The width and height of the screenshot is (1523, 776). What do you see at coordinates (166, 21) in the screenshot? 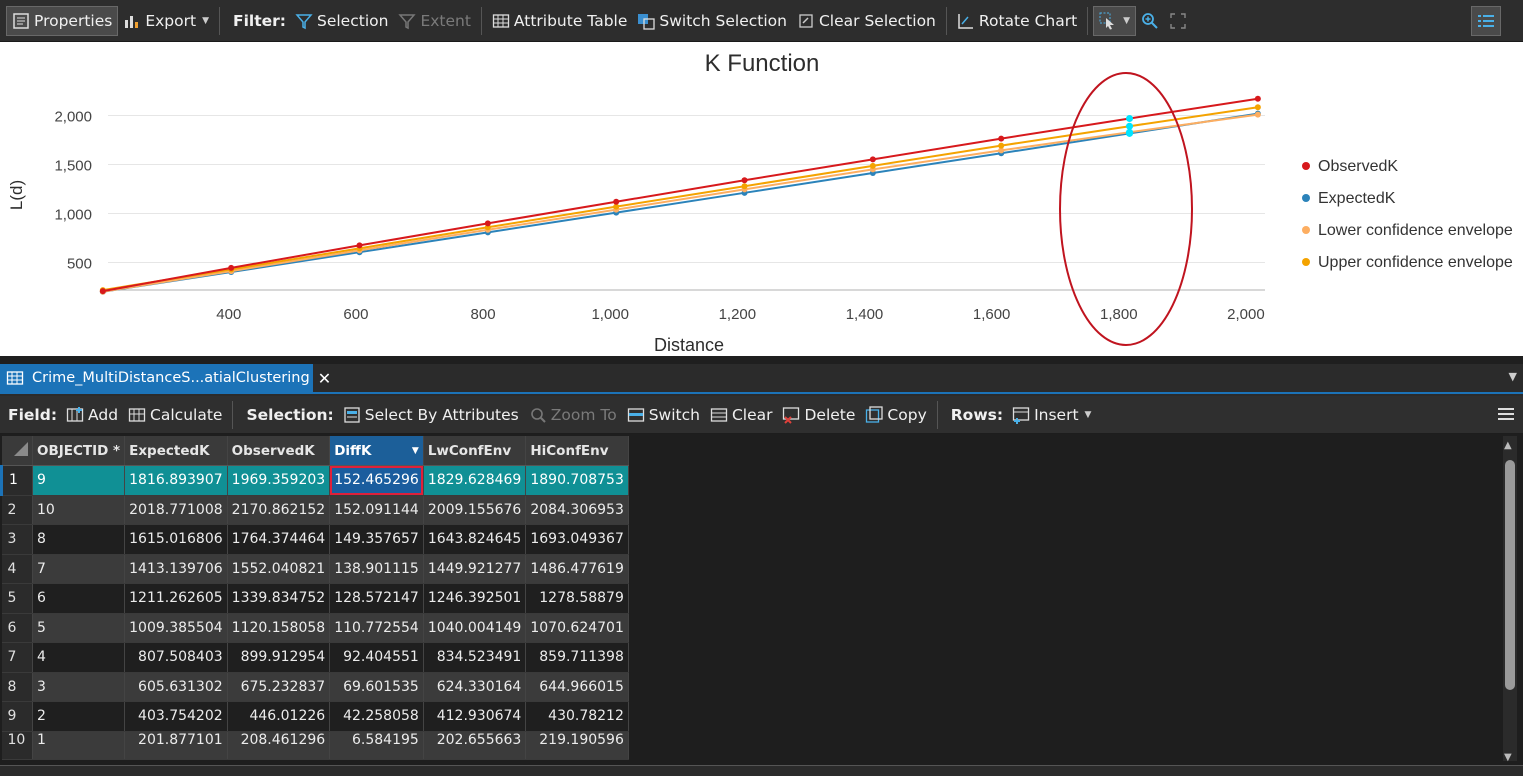
I see `export-button: Export ▼` at bounding box center [166, 21].